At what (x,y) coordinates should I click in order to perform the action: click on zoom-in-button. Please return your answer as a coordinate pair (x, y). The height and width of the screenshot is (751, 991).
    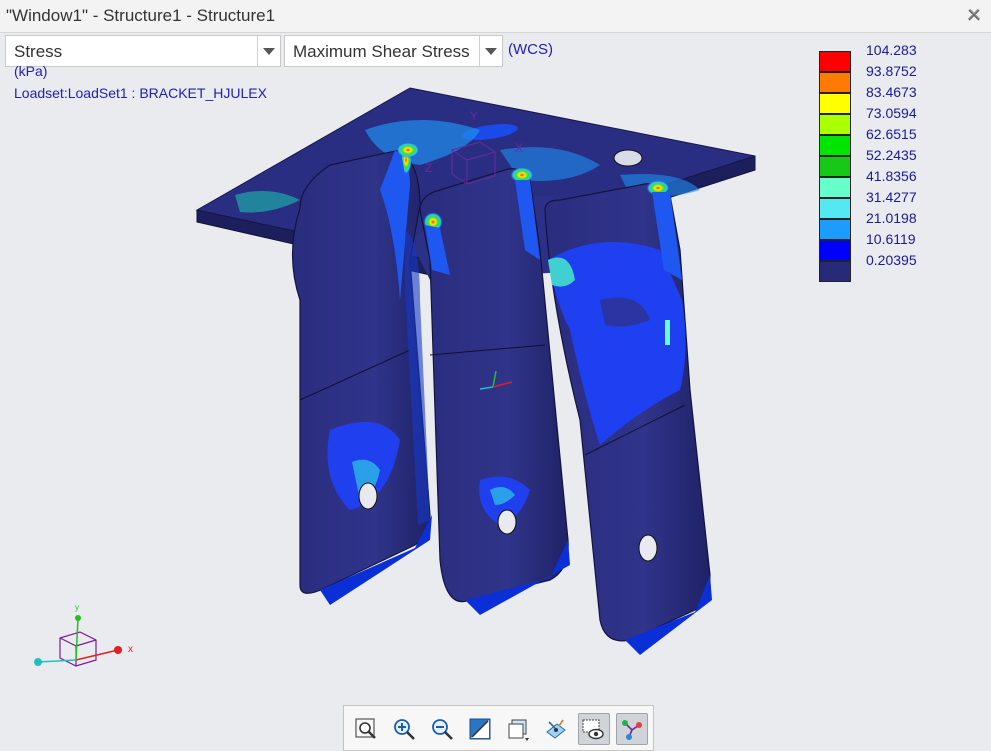
    Looking at the image, I should click on (404, 729).